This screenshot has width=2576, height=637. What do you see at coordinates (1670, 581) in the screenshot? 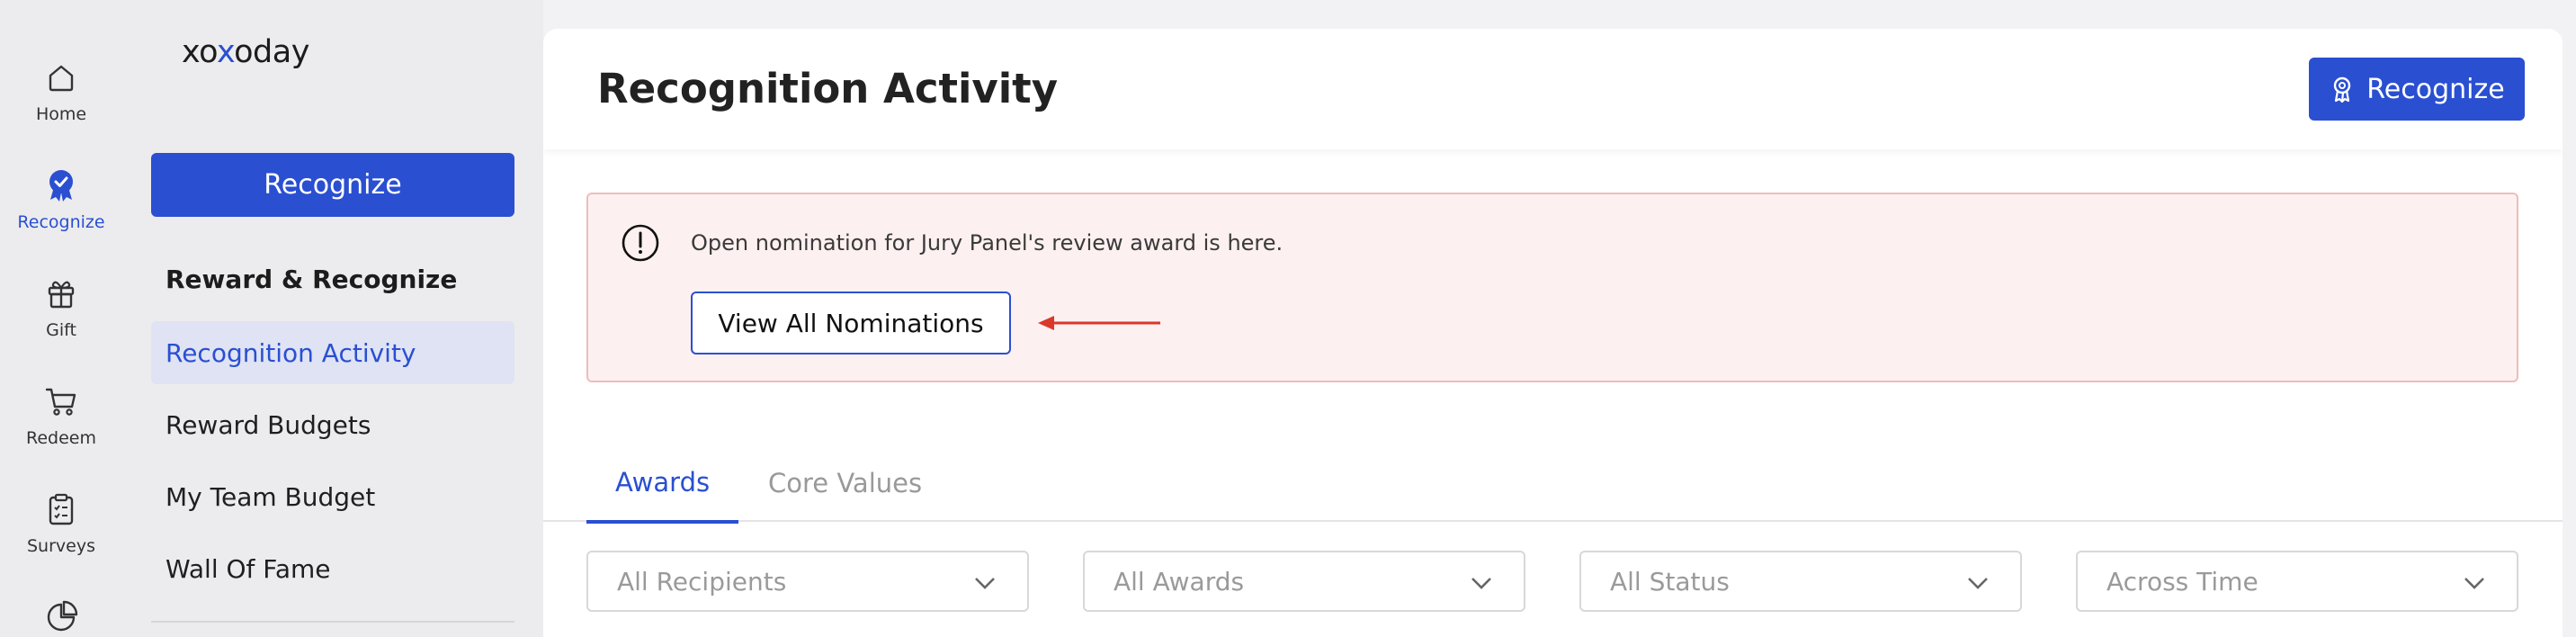
I see `filter-placeholder: All Status` at bounding box center [1670, 581].